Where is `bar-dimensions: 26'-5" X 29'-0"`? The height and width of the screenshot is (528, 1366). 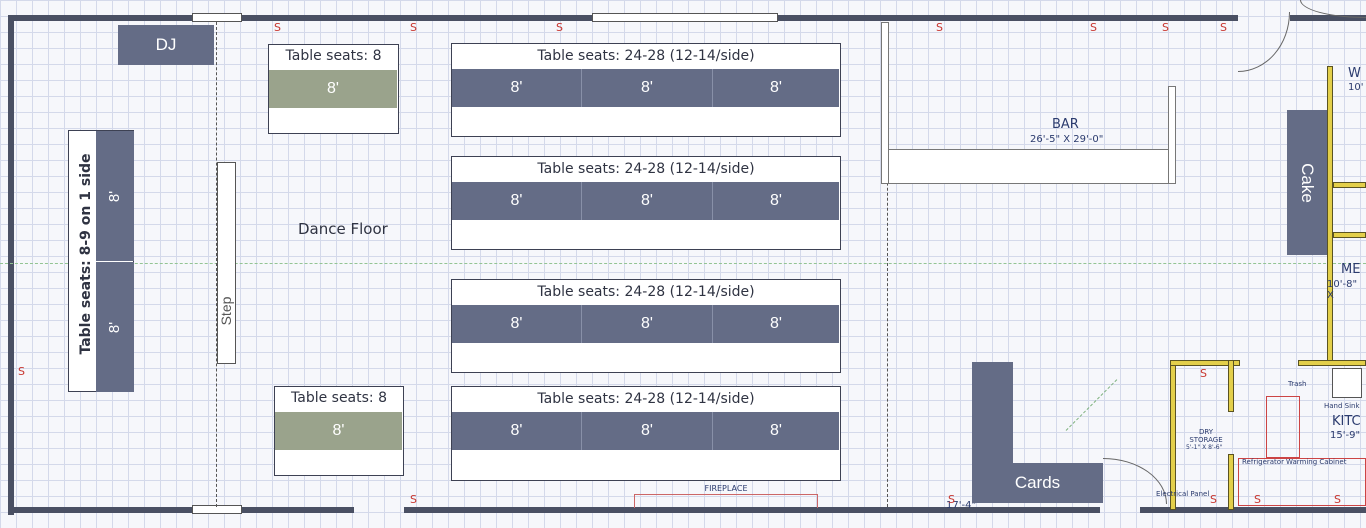 bar-dimensions: 26'-5" X 29'-0" is located at coordinates (1067, 139).